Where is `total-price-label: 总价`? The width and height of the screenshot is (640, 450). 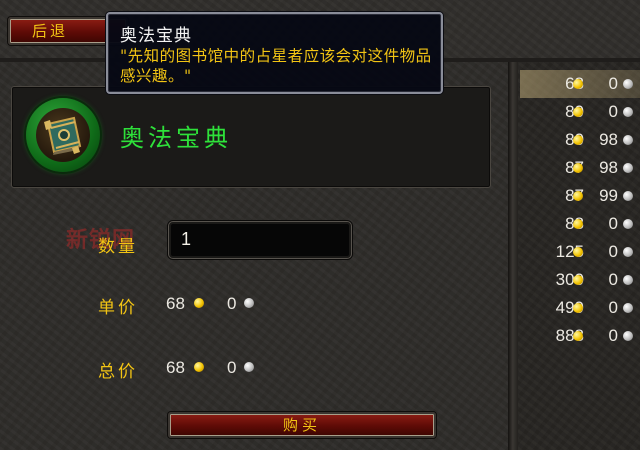
total-price-label: 总价 is located at coordinates (118, 372).